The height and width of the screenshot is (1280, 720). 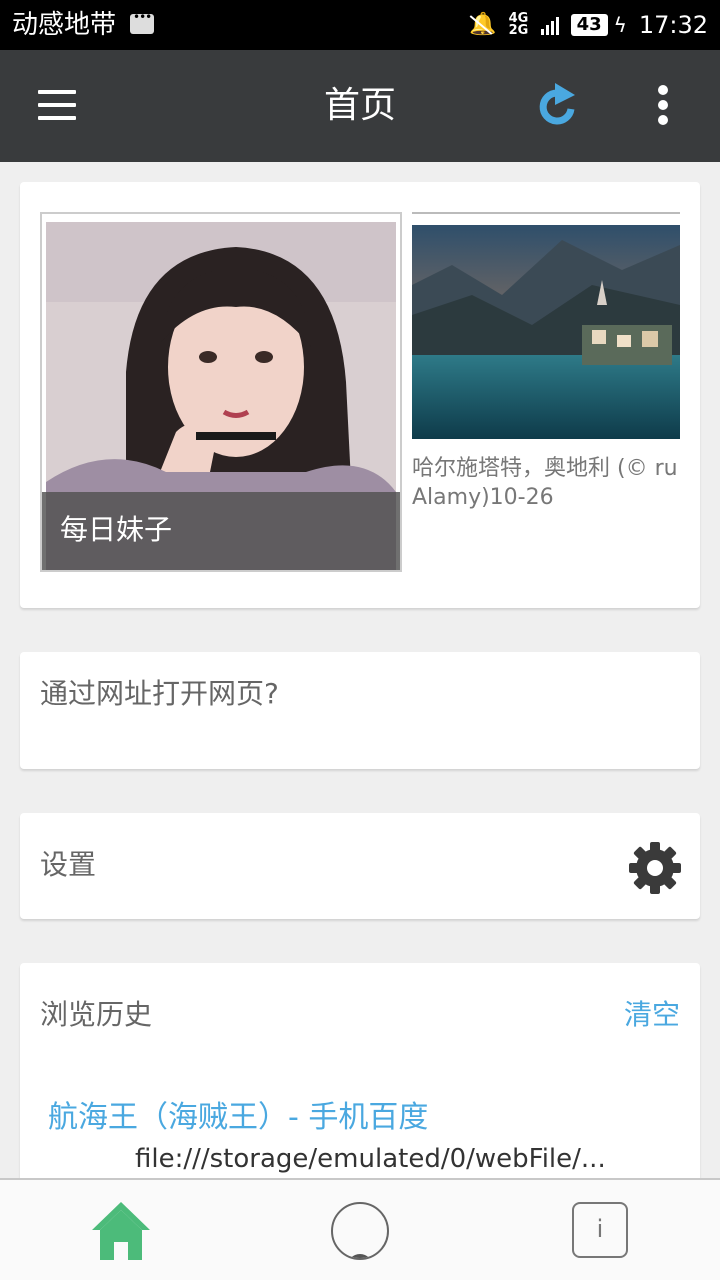 I want to click on landscape-photo, so click(x=546, y=332).